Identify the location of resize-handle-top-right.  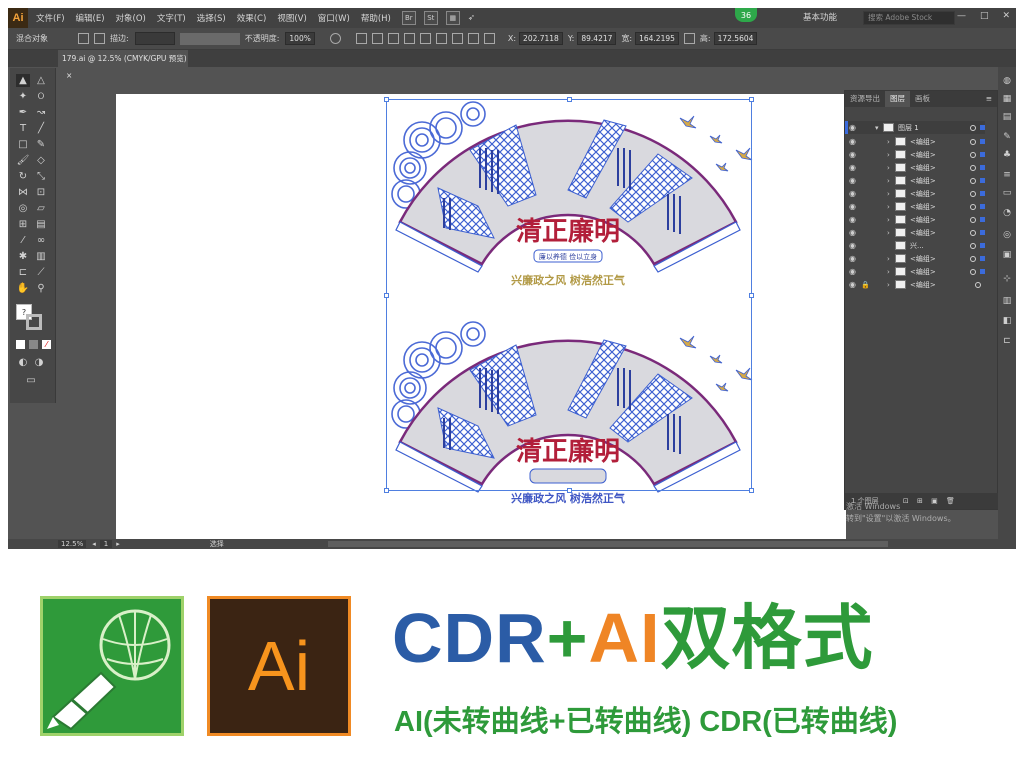
(751, 99).